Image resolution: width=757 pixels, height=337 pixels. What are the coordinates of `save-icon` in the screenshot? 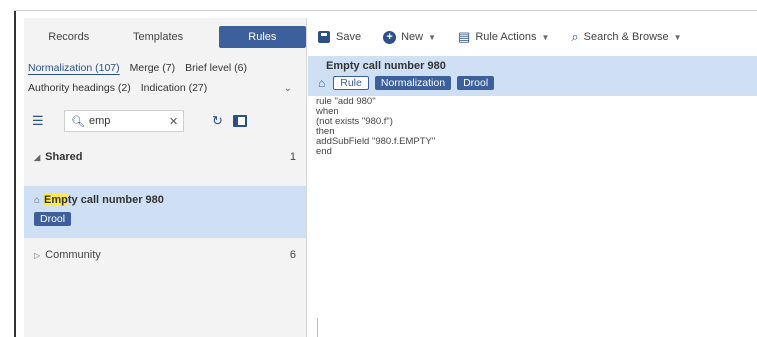 It's located at (324, 37).